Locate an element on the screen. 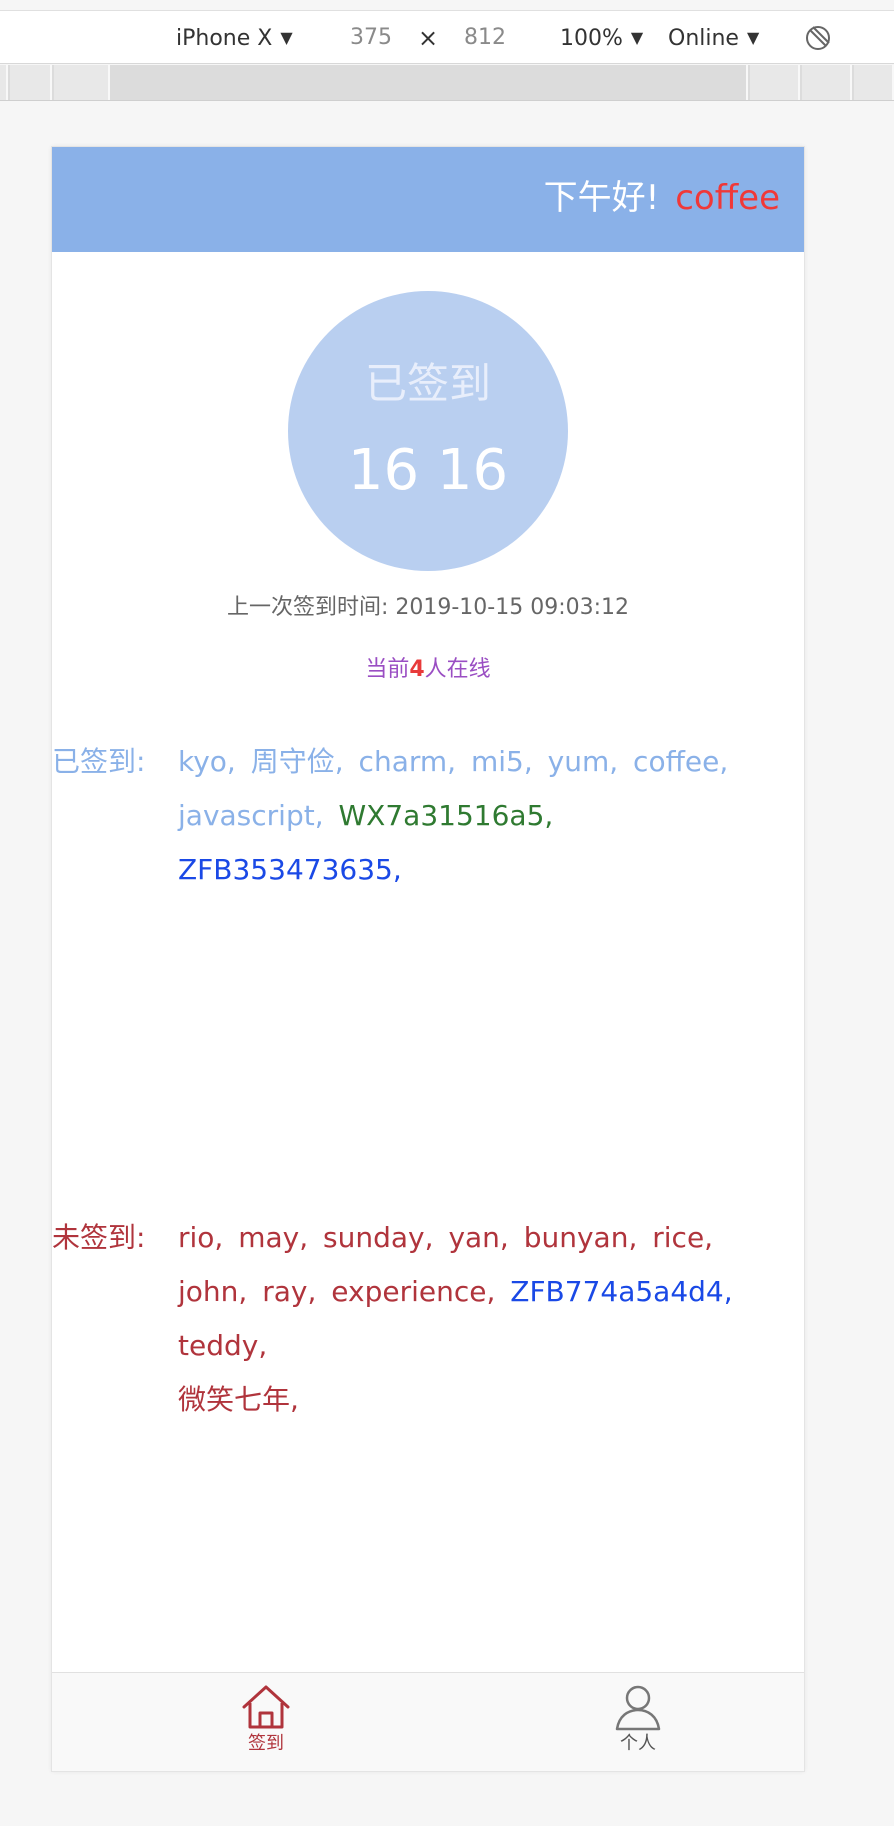  greeting: 下午好! coffee is located at coordinates (662, 198).